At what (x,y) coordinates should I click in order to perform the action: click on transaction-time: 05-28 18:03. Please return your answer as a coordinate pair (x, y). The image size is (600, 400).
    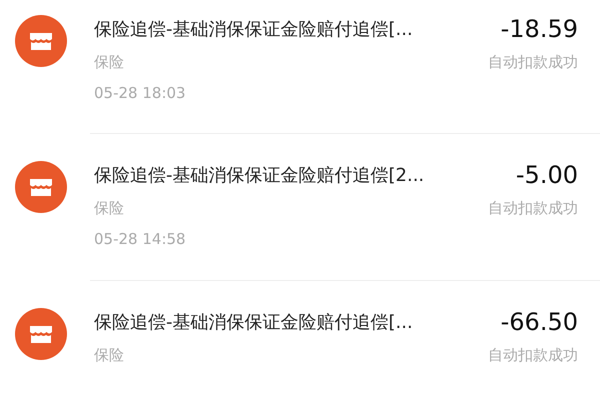
    Looking at the image, I should click on (140, 93).